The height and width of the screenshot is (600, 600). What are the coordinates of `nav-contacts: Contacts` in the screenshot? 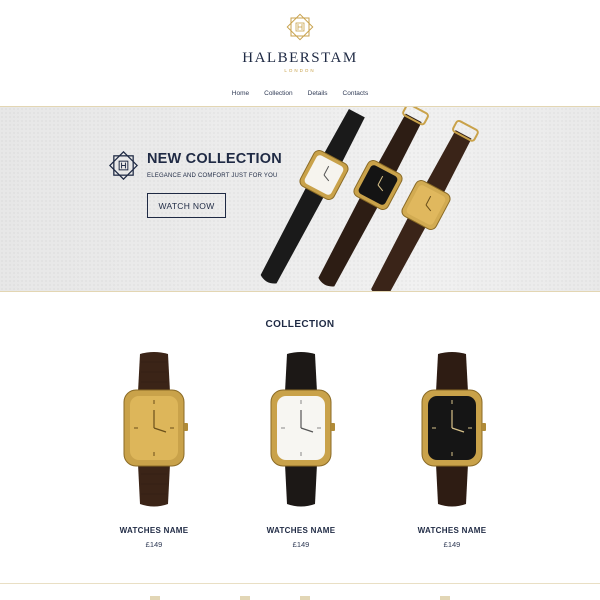 It's located at (356, 93).